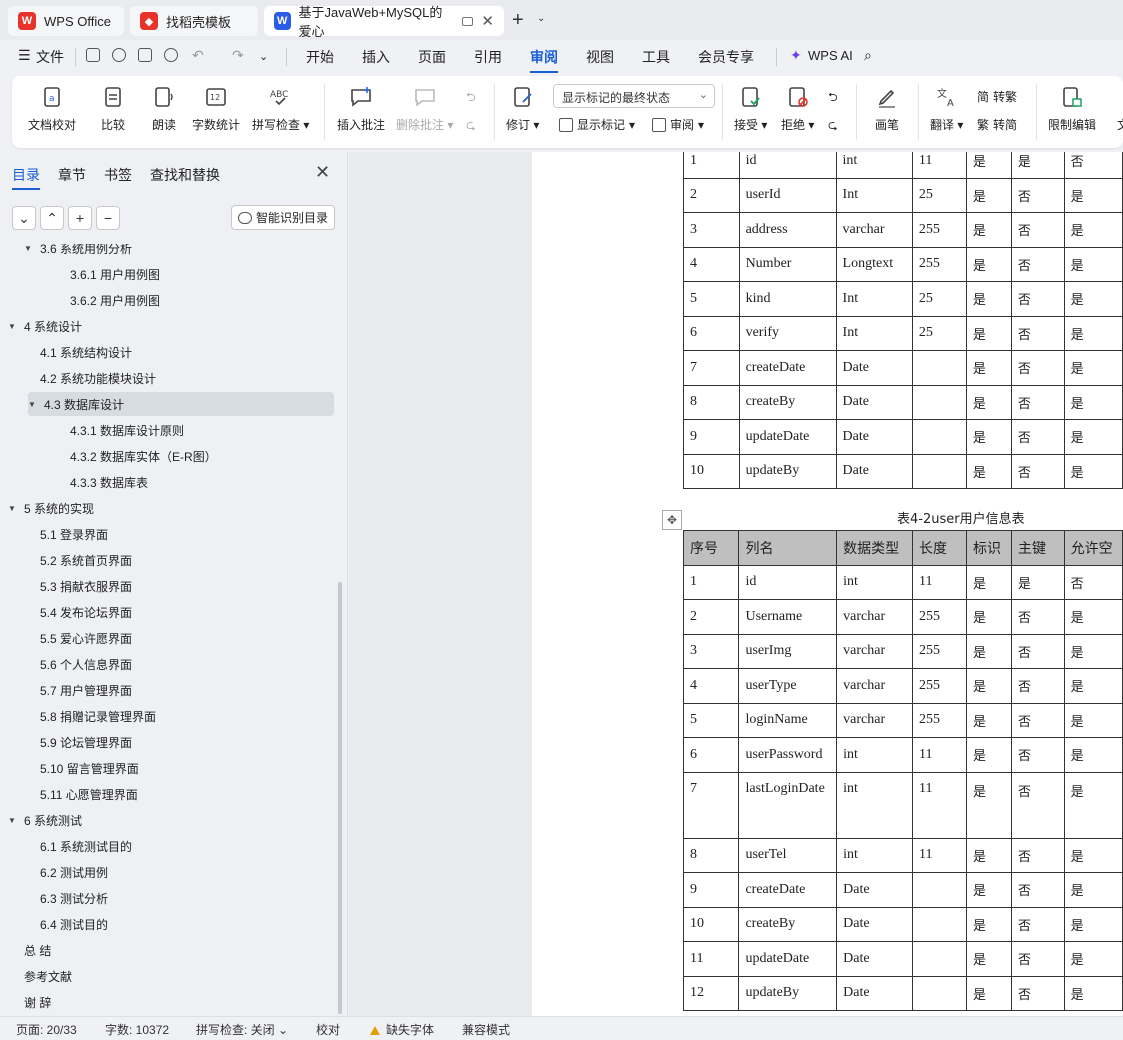 The height and width of the screenshot is (1040, 1123). What do you see at coordinates (280, 108) in the screenshot?
I see `spell-check-button: ABC 拼写检查 ▾` at bounding box center [280, 108].